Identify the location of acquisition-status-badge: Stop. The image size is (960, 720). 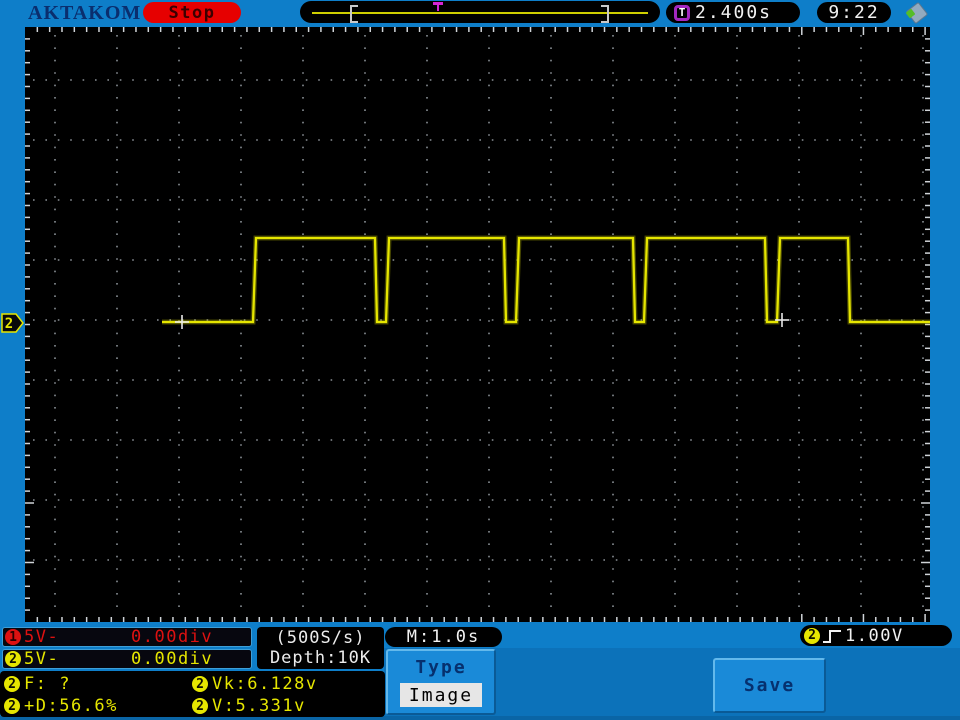
(192, 12).